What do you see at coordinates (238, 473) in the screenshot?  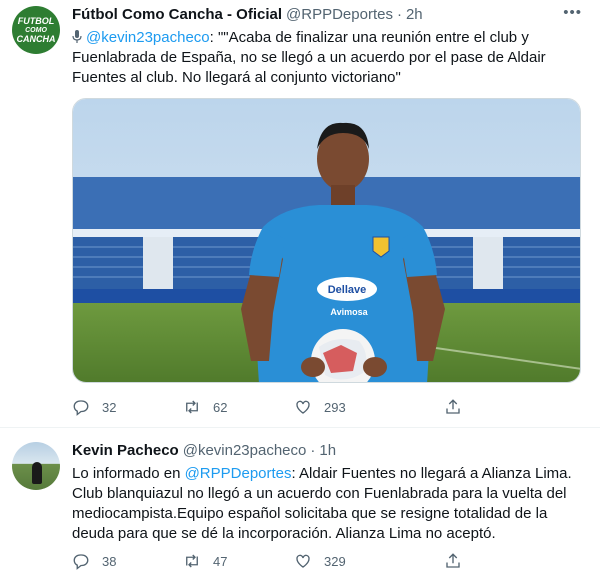 I see `mention-link: @RPPDeportes` at bounding box center [238, 473].